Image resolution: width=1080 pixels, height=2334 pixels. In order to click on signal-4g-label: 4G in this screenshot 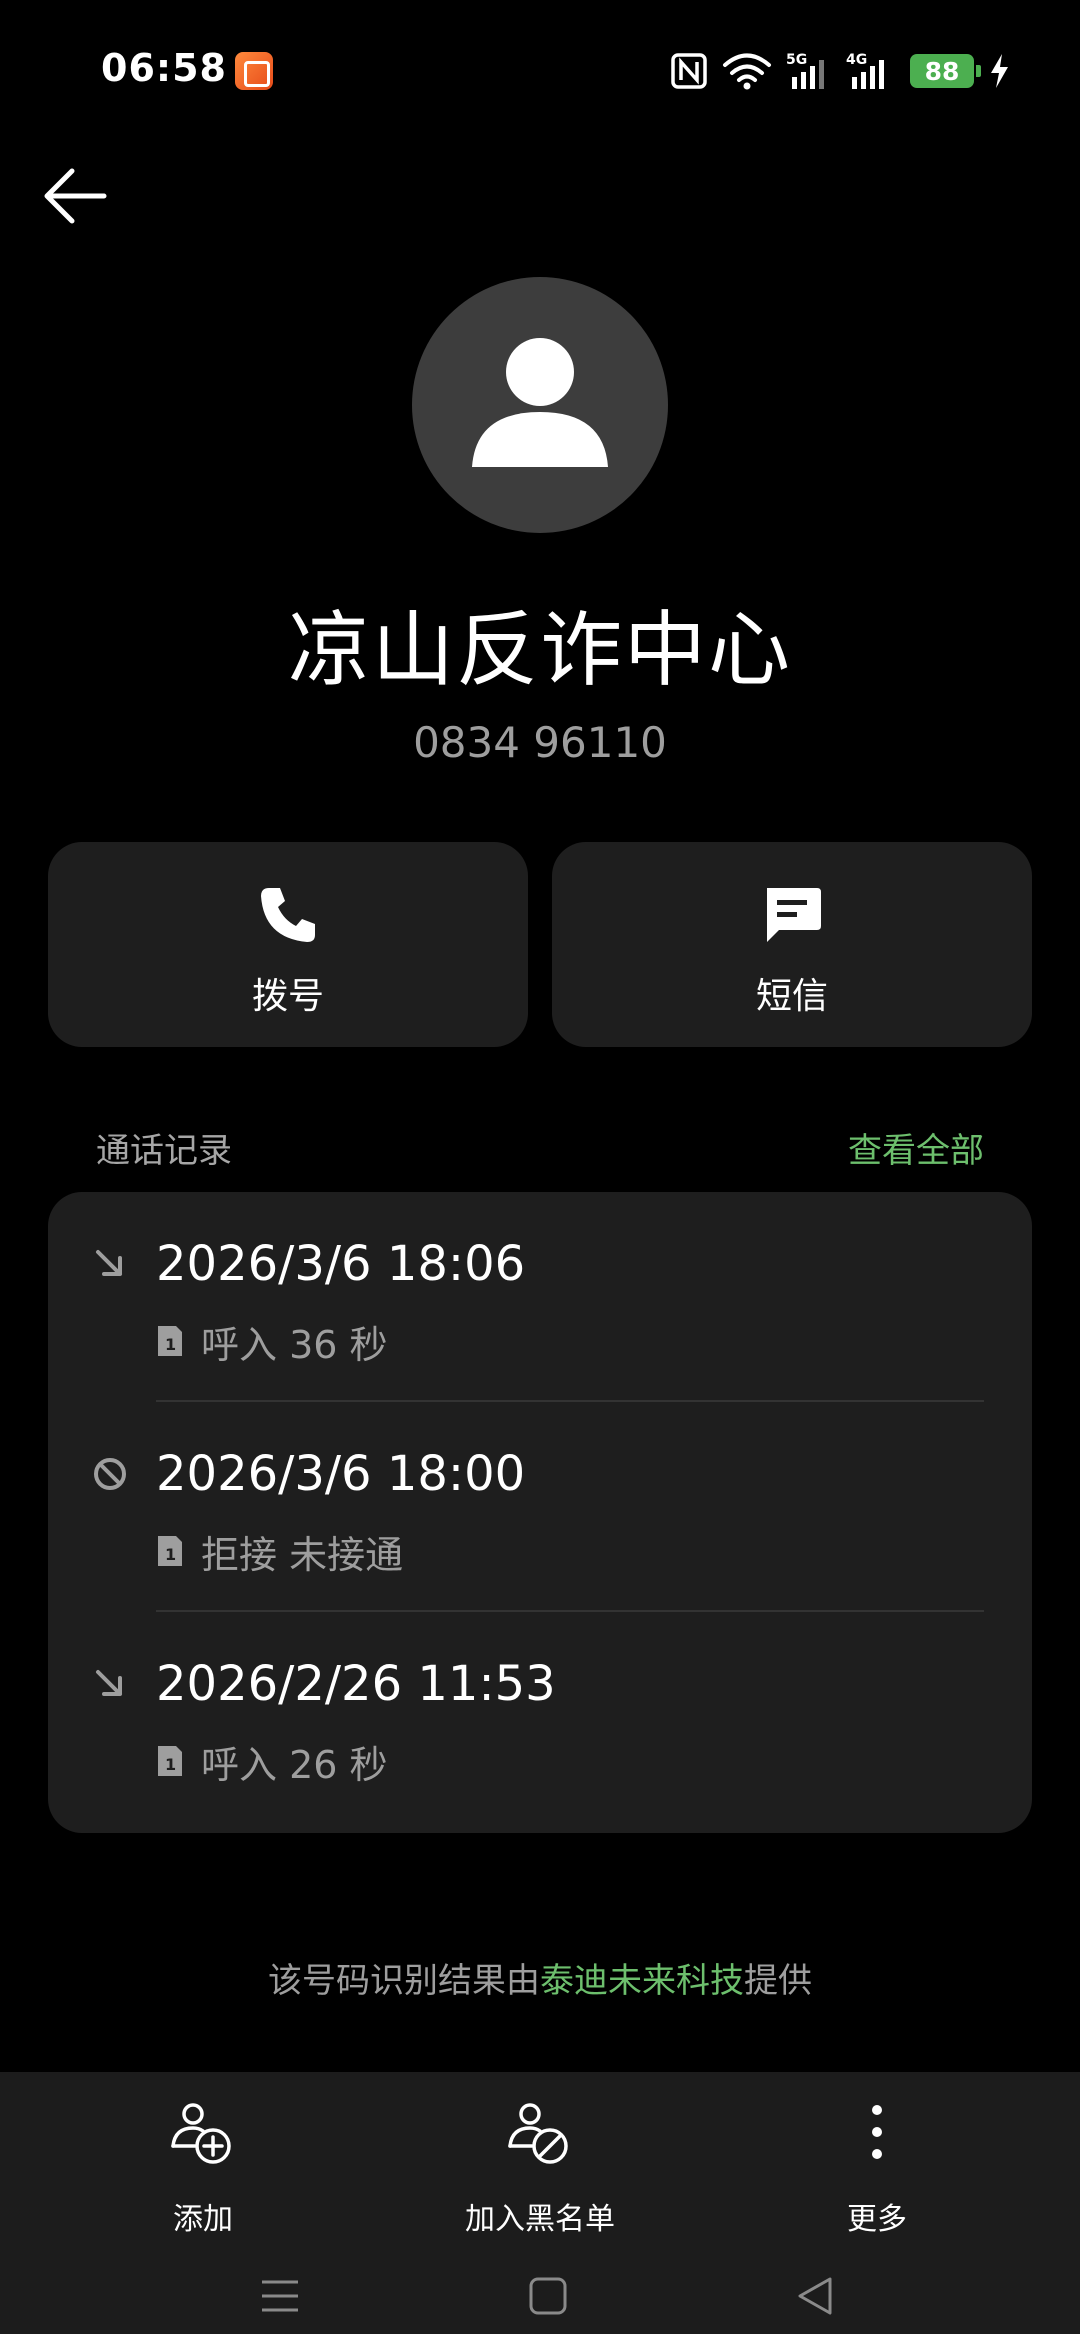, I will do `click(856, 60)`.